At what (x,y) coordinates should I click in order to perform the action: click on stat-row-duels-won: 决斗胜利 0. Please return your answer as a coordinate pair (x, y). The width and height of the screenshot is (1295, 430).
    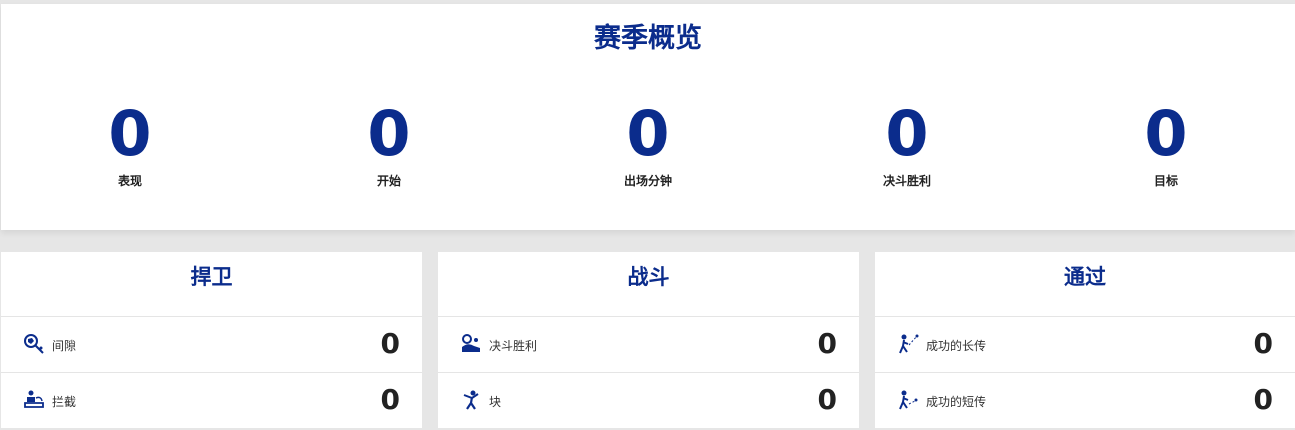
    Looking at the image, I should click on (648, 345).